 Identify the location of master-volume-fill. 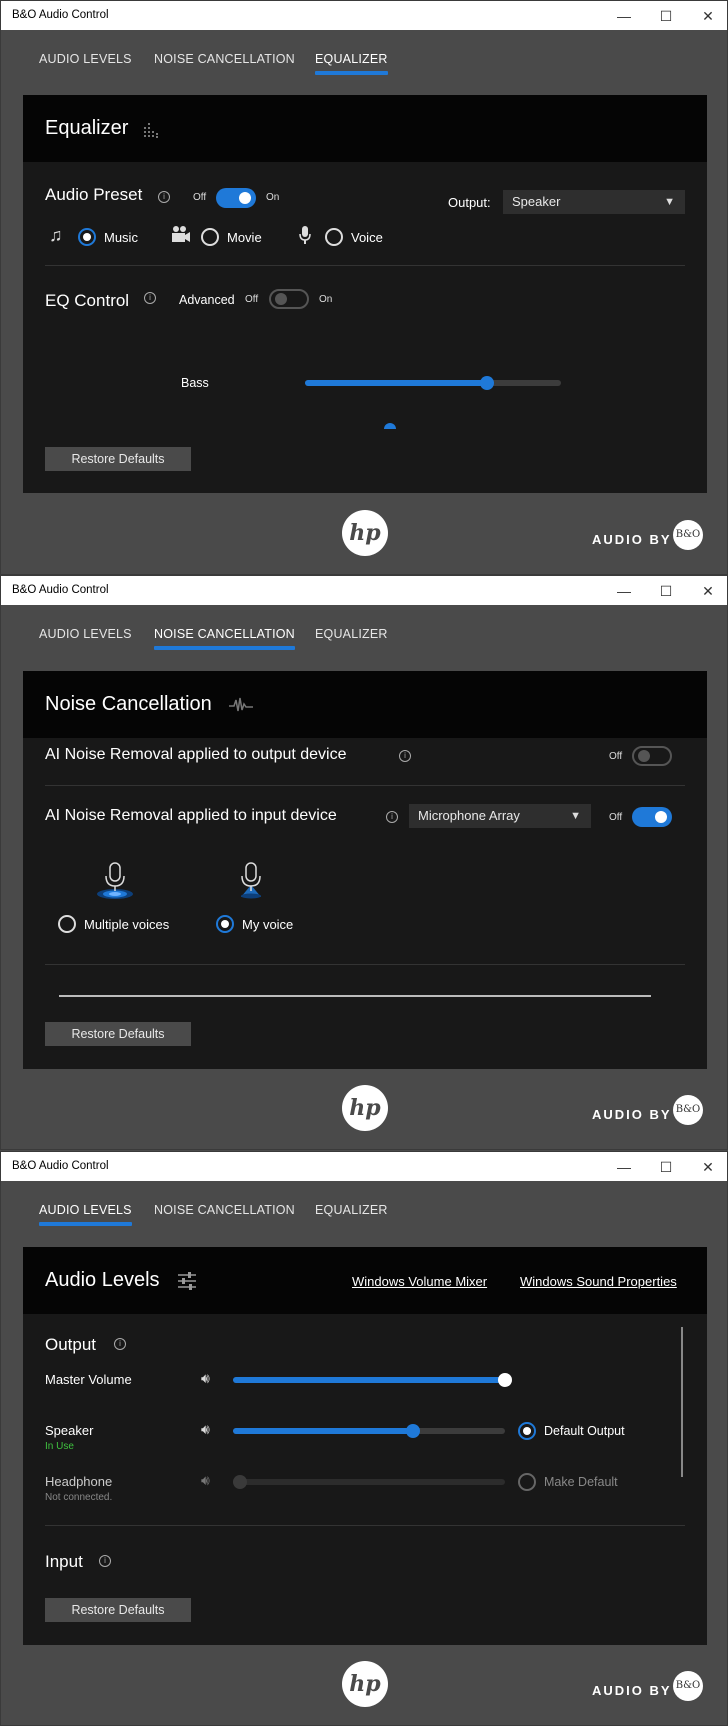
(369, 1380).